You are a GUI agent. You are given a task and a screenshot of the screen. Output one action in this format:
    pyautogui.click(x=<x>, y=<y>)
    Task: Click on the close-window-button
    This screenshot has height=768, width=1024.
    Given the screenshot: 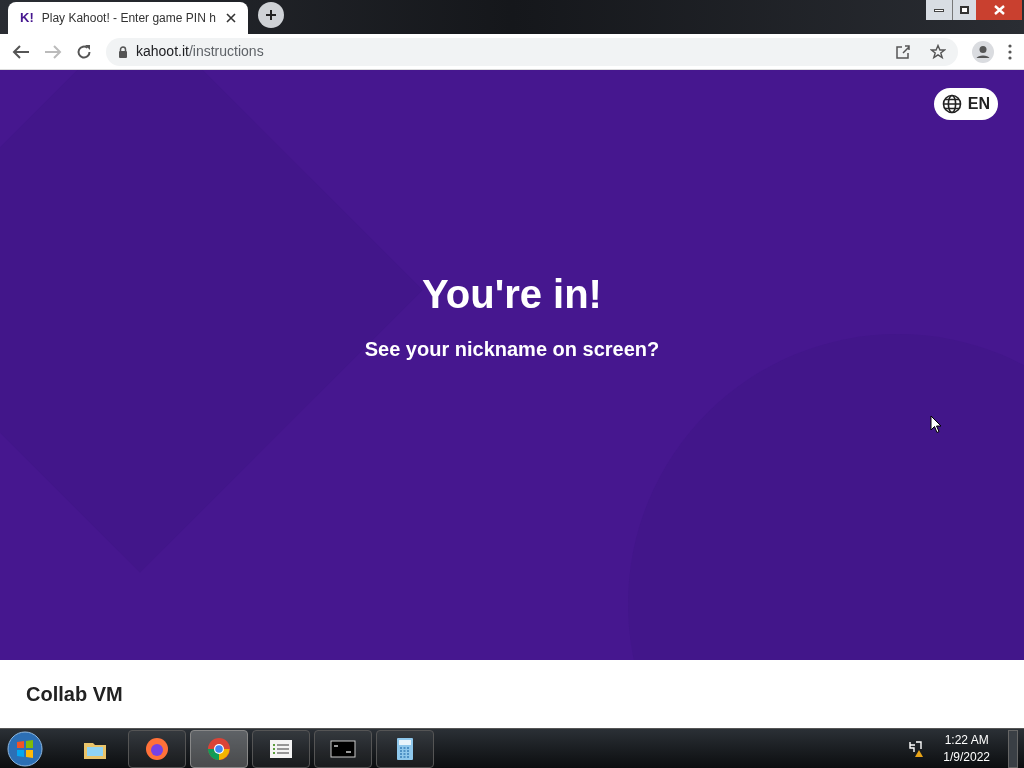 What is the action you would take?
    pyautogui.click(x=999, y=10)
    